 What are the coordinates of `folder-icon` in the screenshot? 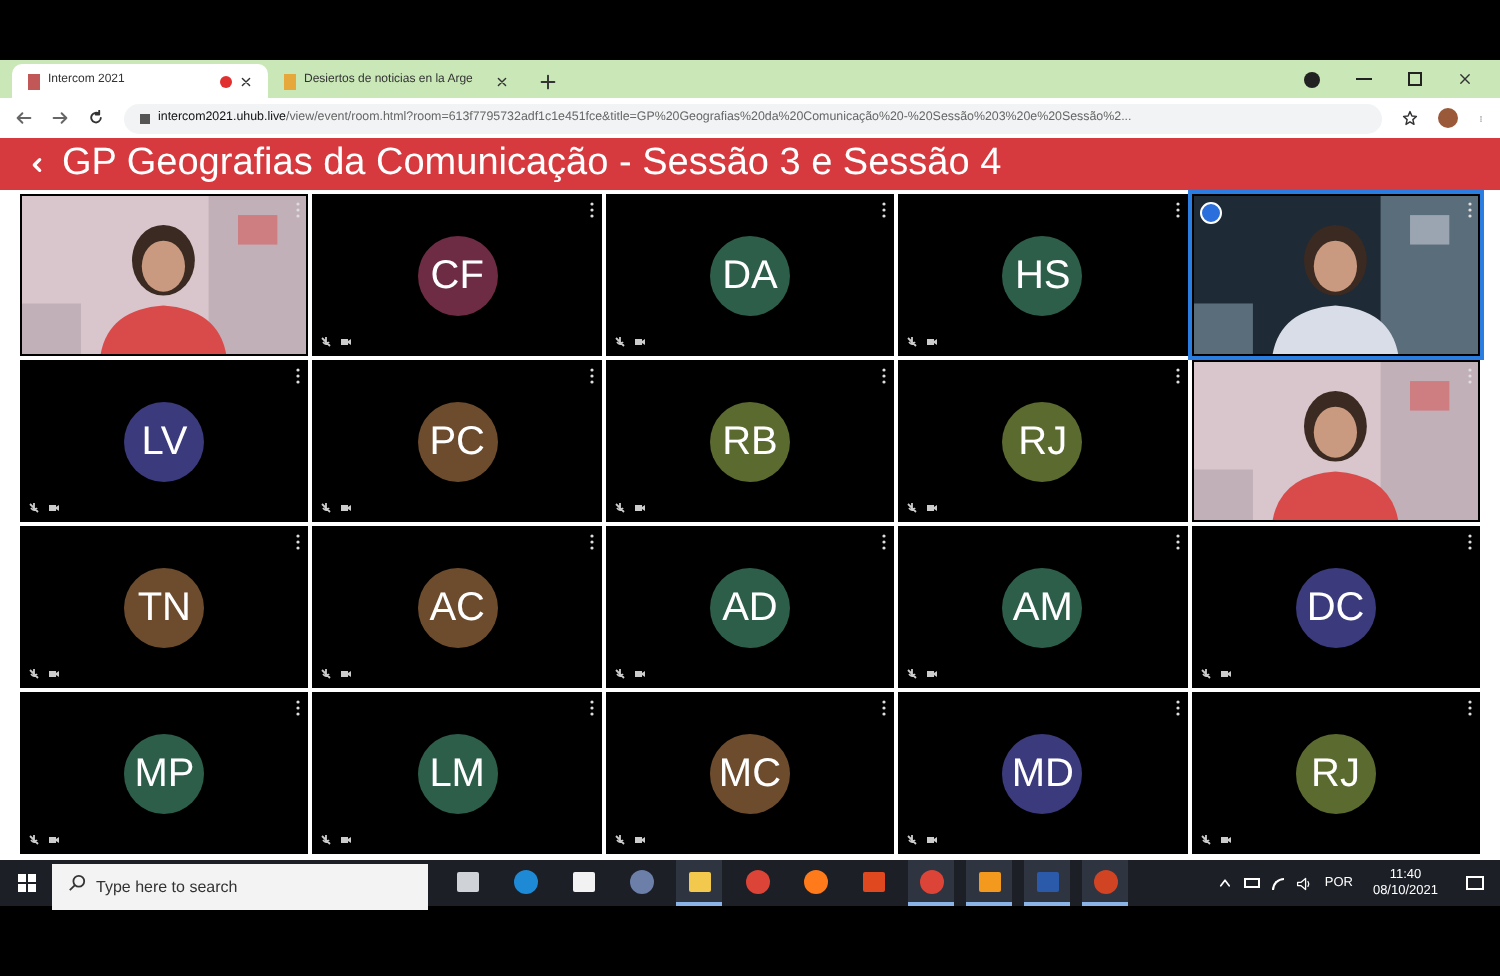 It's located at (699, 881).